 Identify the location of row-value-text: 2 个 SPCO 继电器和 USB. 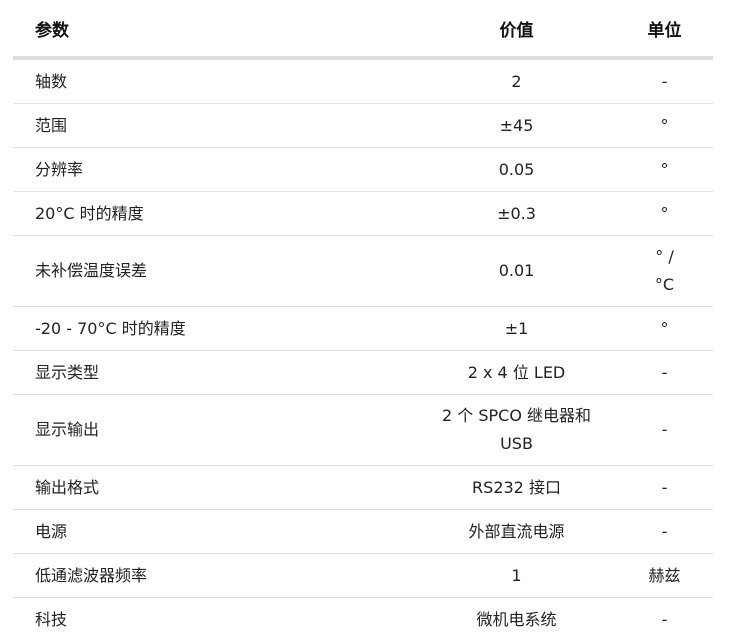
(517, 430).